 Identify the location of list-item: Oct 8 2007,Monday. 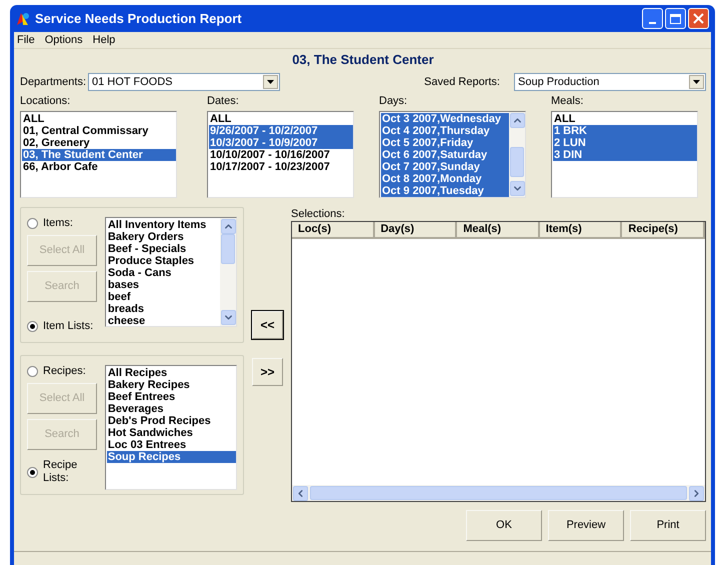
(445, 179).